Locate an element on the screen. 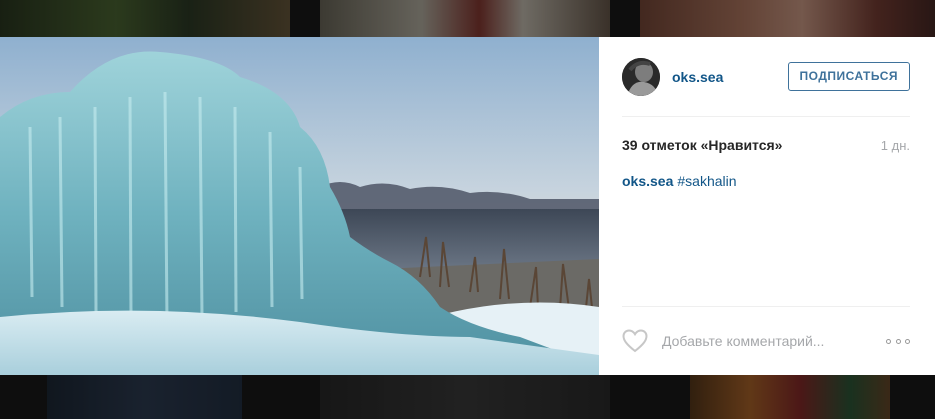 This screenshot has width=935, height=419. post-header: oks.sea ПОДПИСАТЬСЯ is located at coordinates (766, 77).